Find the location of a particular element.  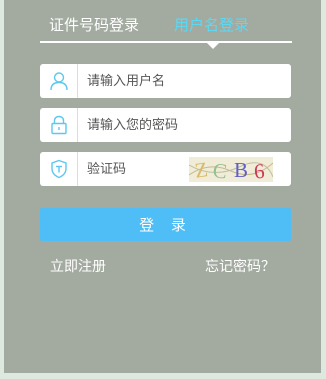

user-icon is located at coordinates (59, 81).